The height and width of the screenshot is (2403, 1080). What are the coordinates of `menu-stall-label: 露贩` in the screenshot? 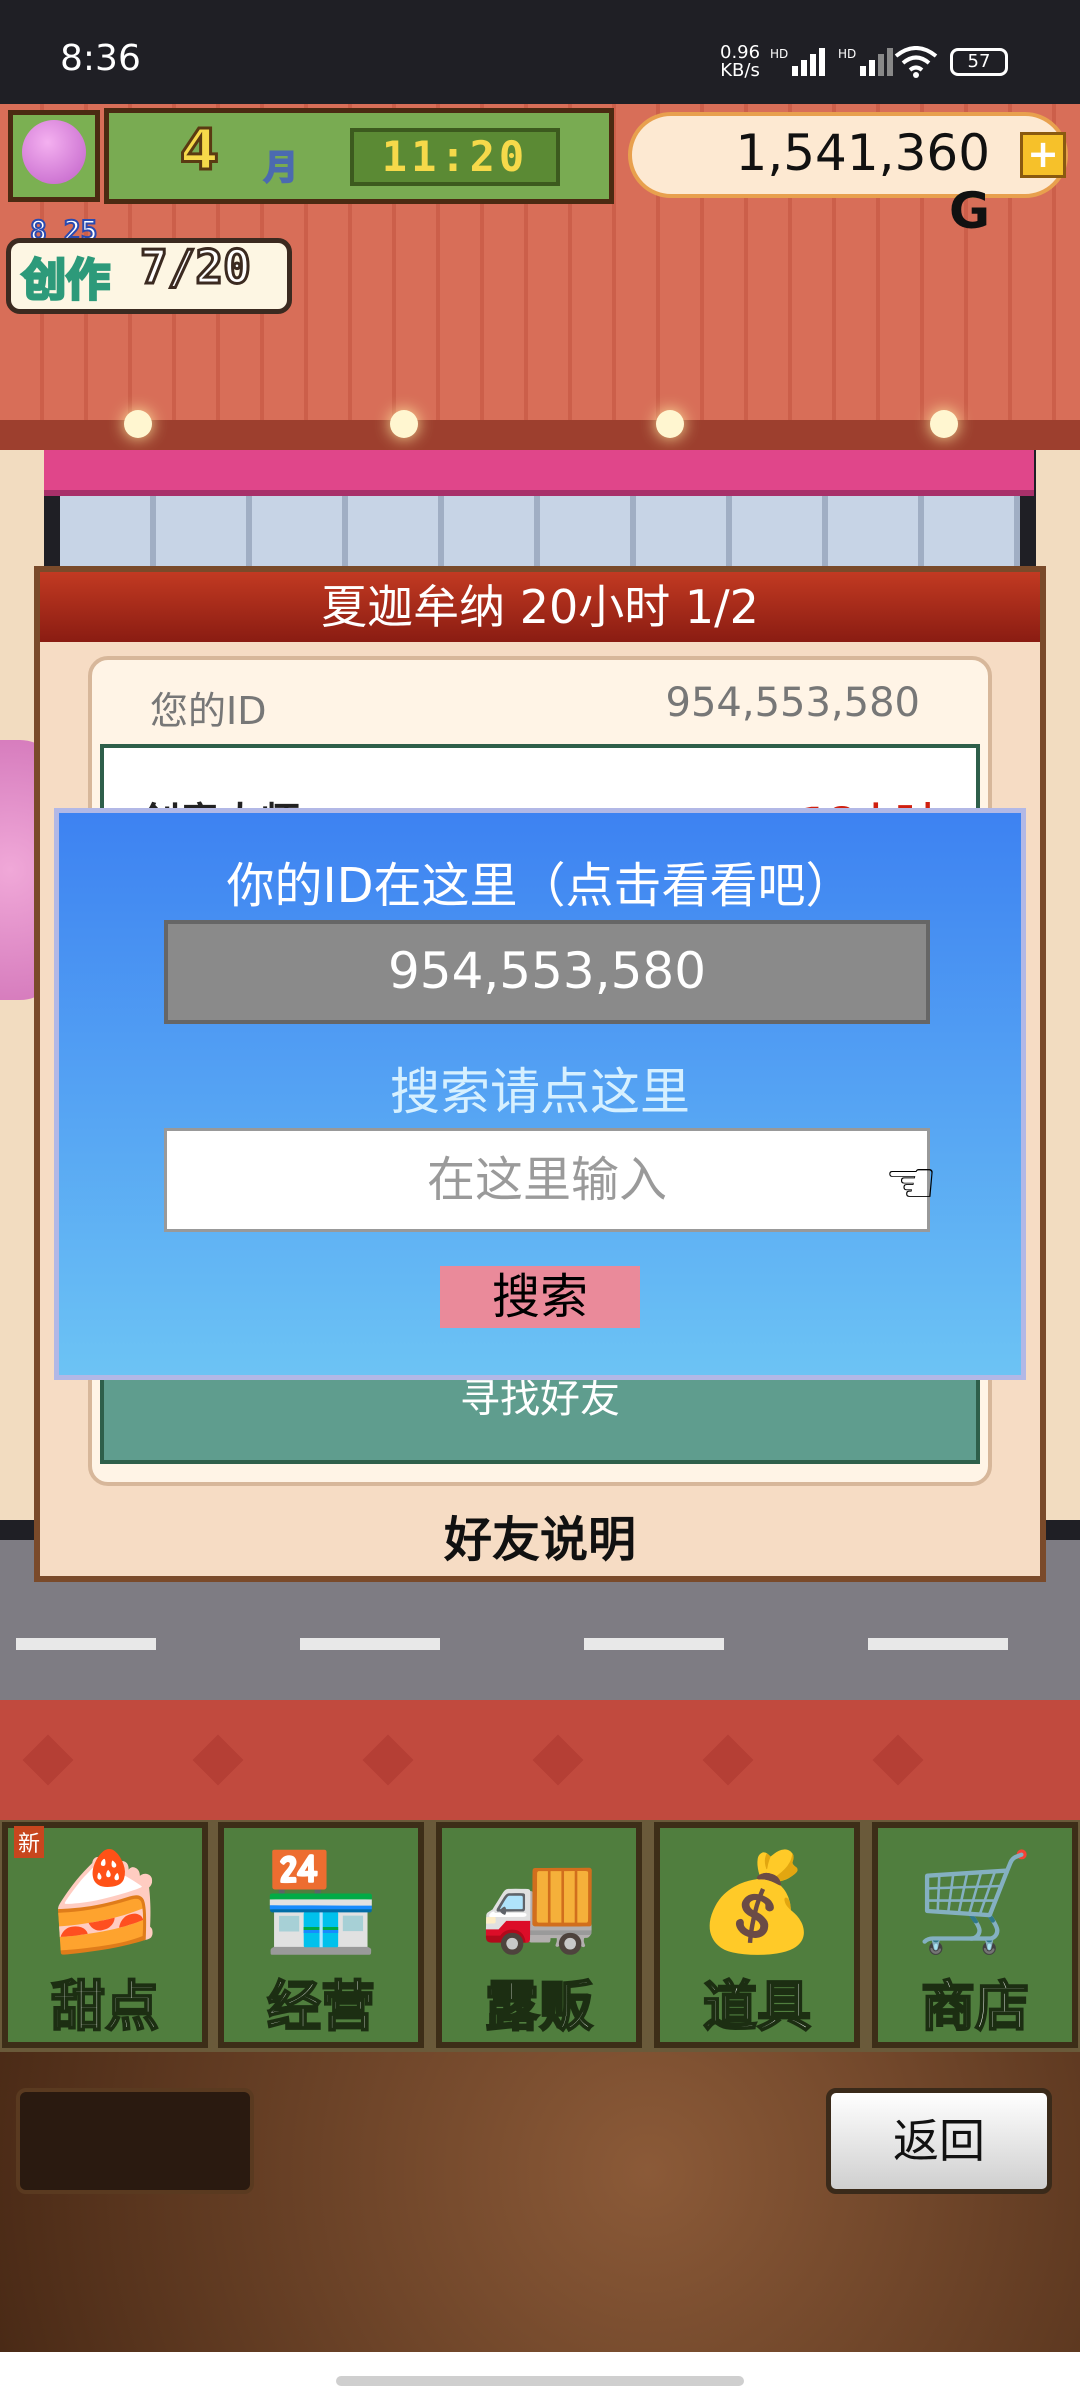 It's located at (539, 2006).